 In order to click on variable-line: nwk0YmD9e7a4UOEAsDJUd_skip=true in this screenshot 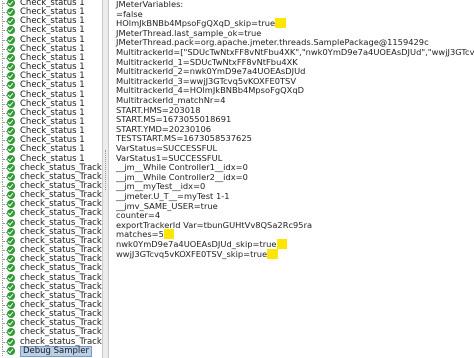, I will do `click(202, 244)`.